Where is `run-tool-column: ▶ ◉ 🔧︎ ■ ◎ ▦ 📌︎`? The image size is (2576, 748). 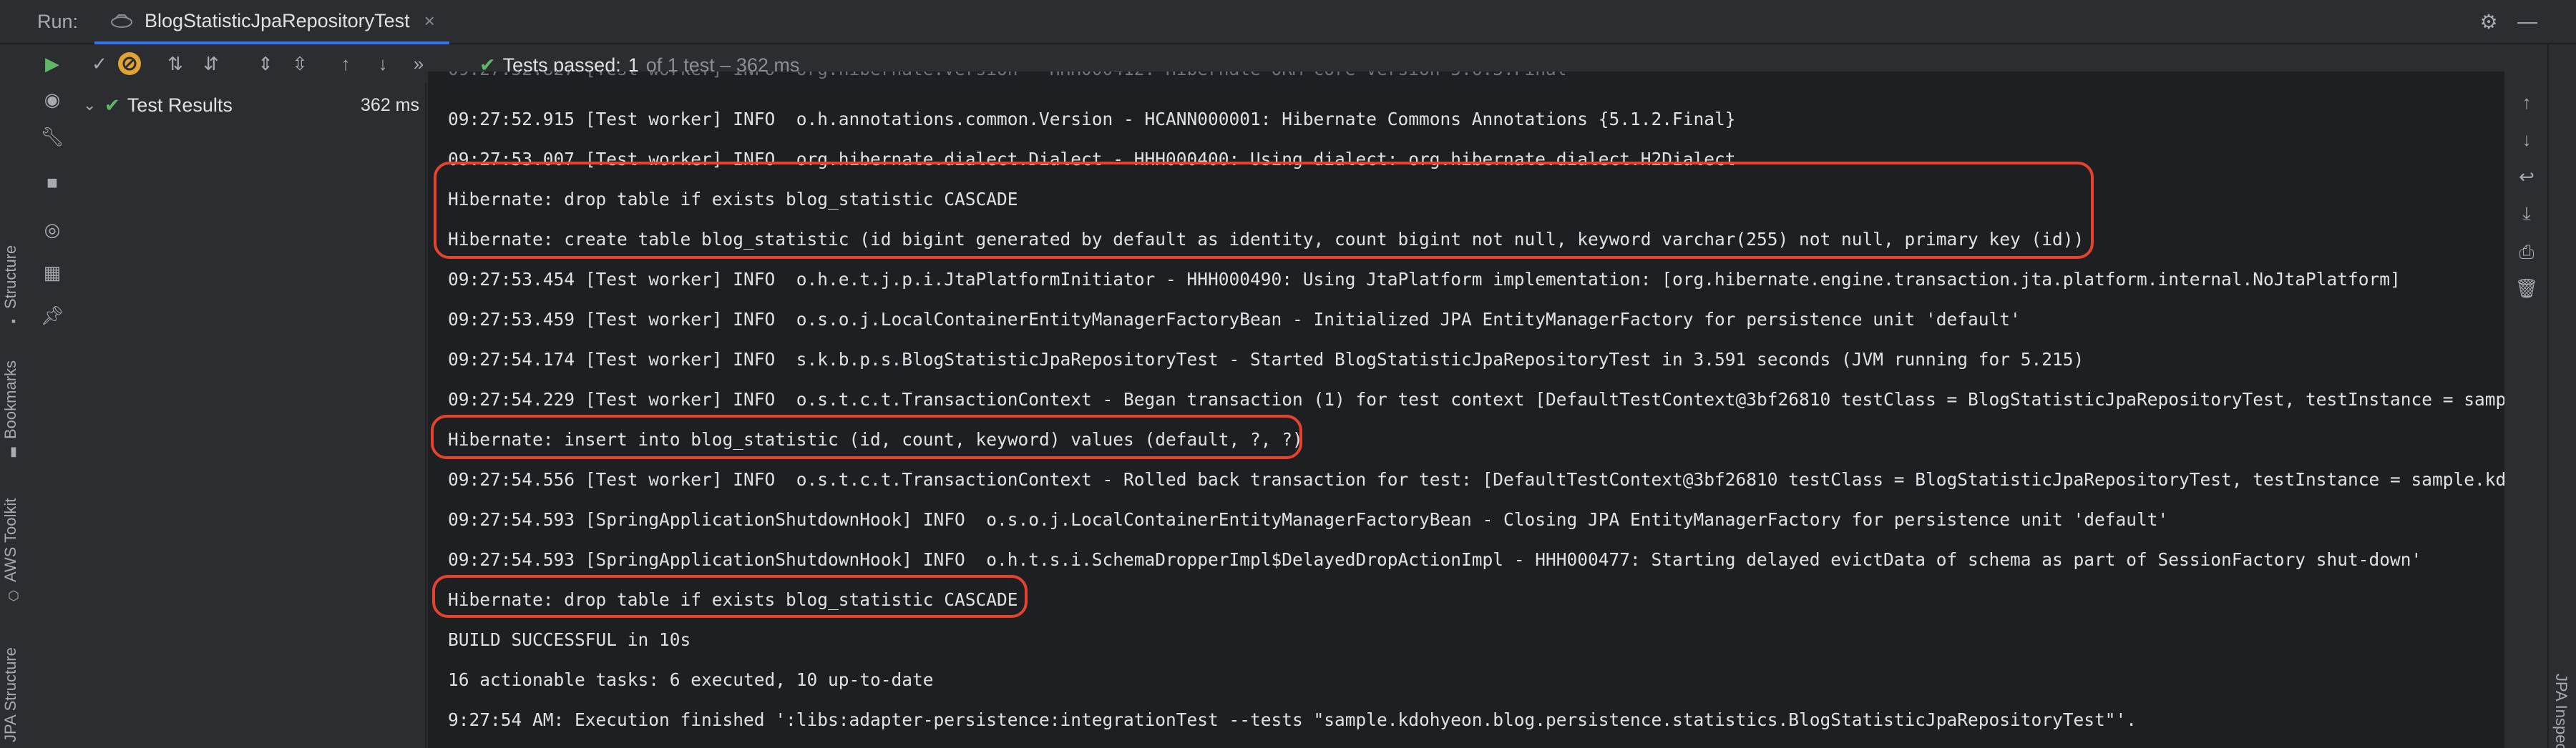 run-tool-column: ▶ ◉ 🔧︎ ■ ◎ ▦ 📌︎ is located at coordinates (51, 396).